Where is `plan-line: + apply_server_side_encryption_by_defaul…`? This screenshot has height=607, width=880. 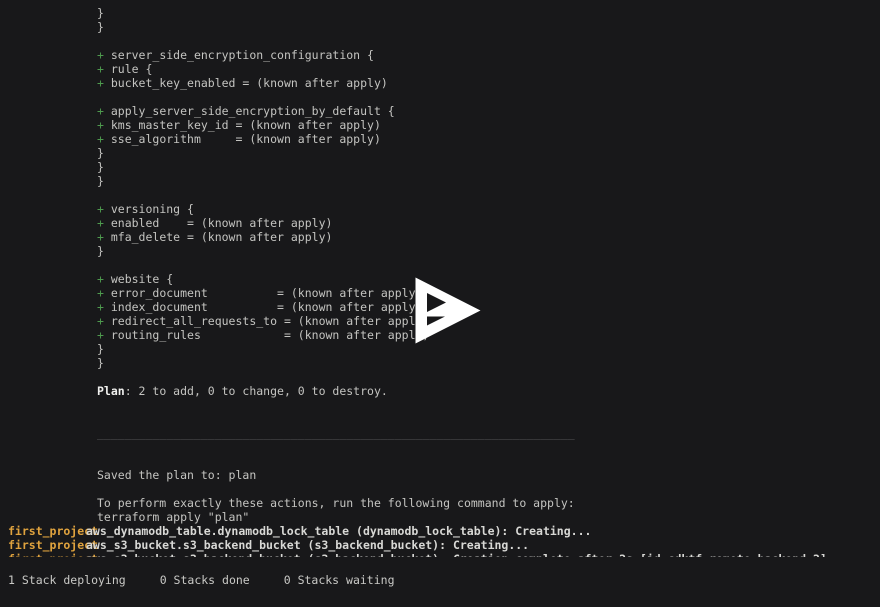 plan-line: + apply_server_side_encryption_by_defaul… is located at coordinates (440, 111).